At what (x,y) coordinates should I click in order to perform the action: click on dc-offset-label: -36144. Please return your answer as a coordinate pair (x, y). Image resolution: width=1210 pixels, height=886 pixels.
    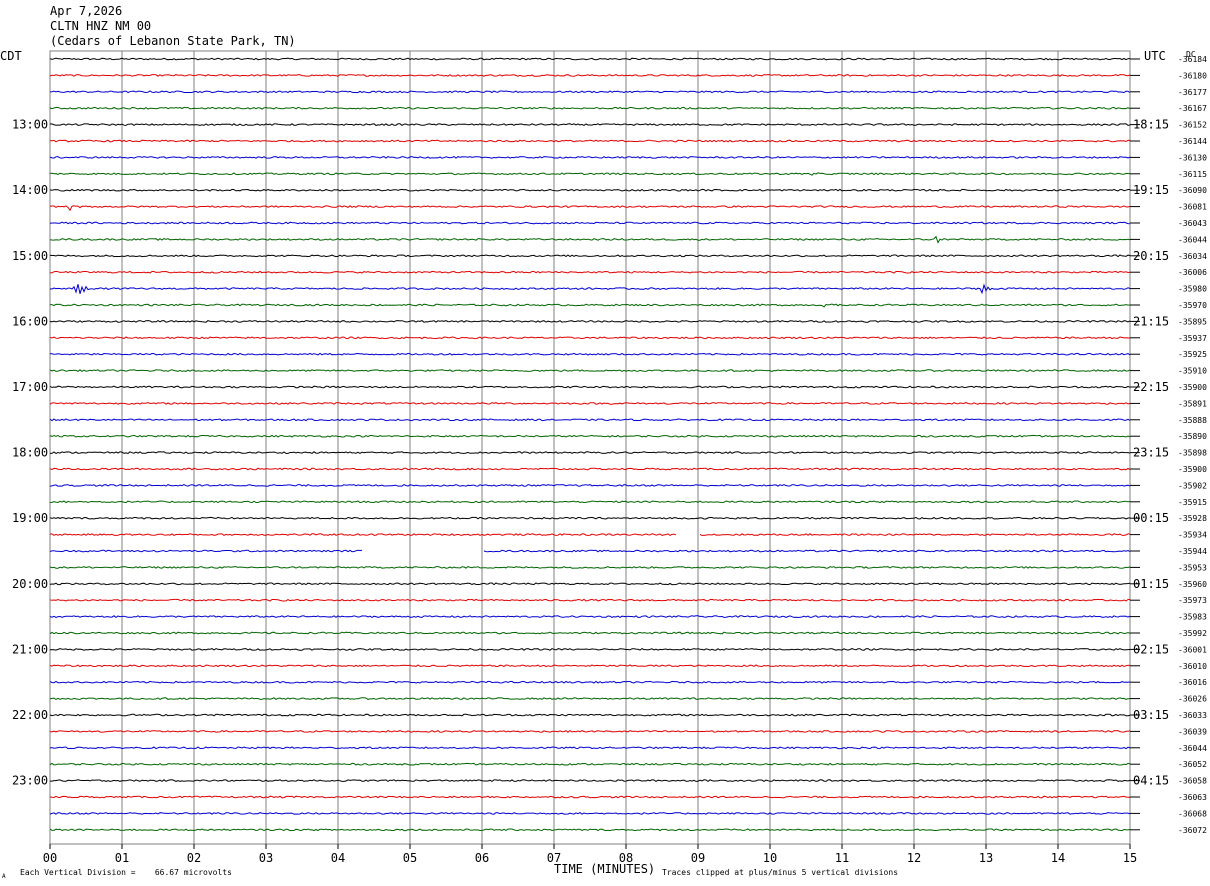
    Looking at the image, I should click on (1192, 141).